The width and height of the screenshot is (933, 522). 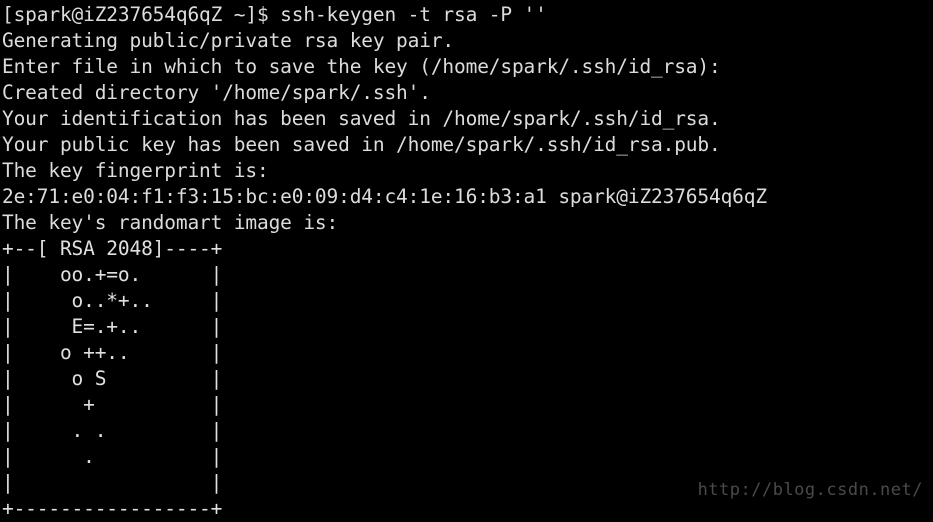 What do you see at coordinates (112, 482) in the screenshot?
I see `randomart-row-9: | |` at bounding box center [112, 482].